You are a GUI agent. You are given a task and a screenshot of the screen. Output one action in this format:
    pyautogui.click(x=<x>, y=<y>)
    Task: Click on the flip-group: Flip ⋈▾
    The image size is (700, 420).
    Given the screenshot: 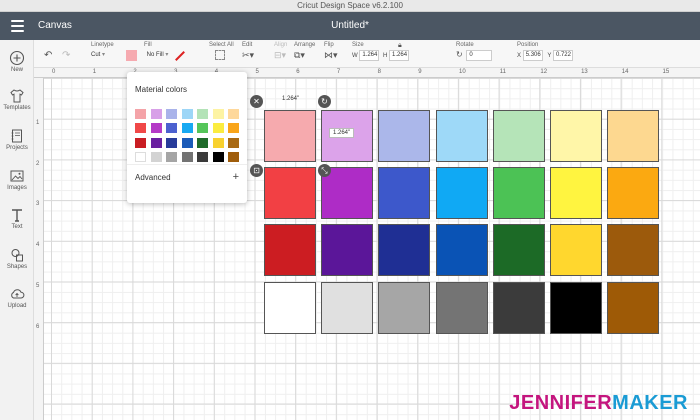 What is the action you would take?
    pyautogui.click(x=331, y=51)
    